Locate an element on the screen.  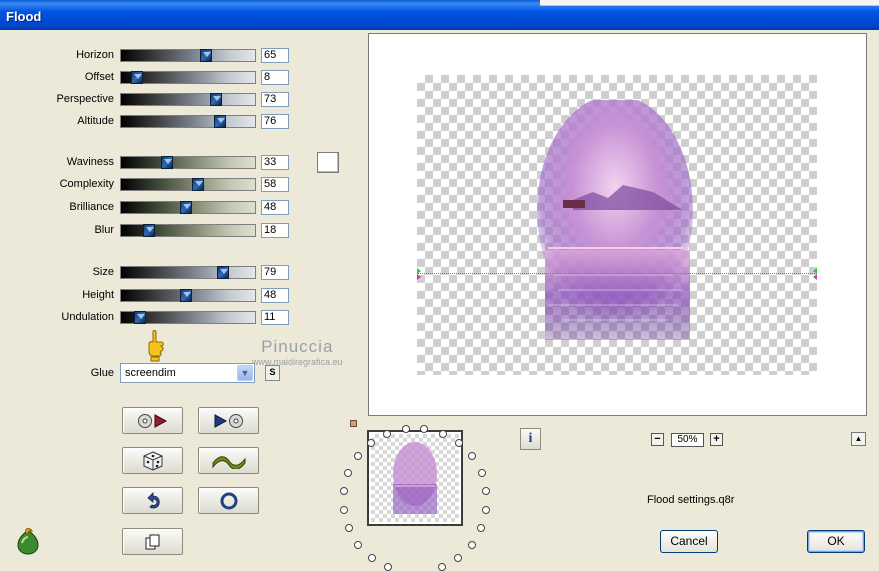
window-title: Flood is located at coordinates (24, 16).